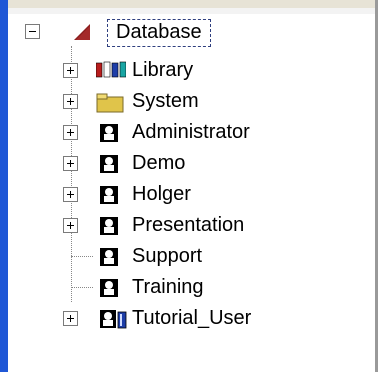 This screenshot has height=372, width=378. What do you see at coordinates (32, 31) in the screenshot?
I see `collapse-icon` at bounding box center [32, 31].